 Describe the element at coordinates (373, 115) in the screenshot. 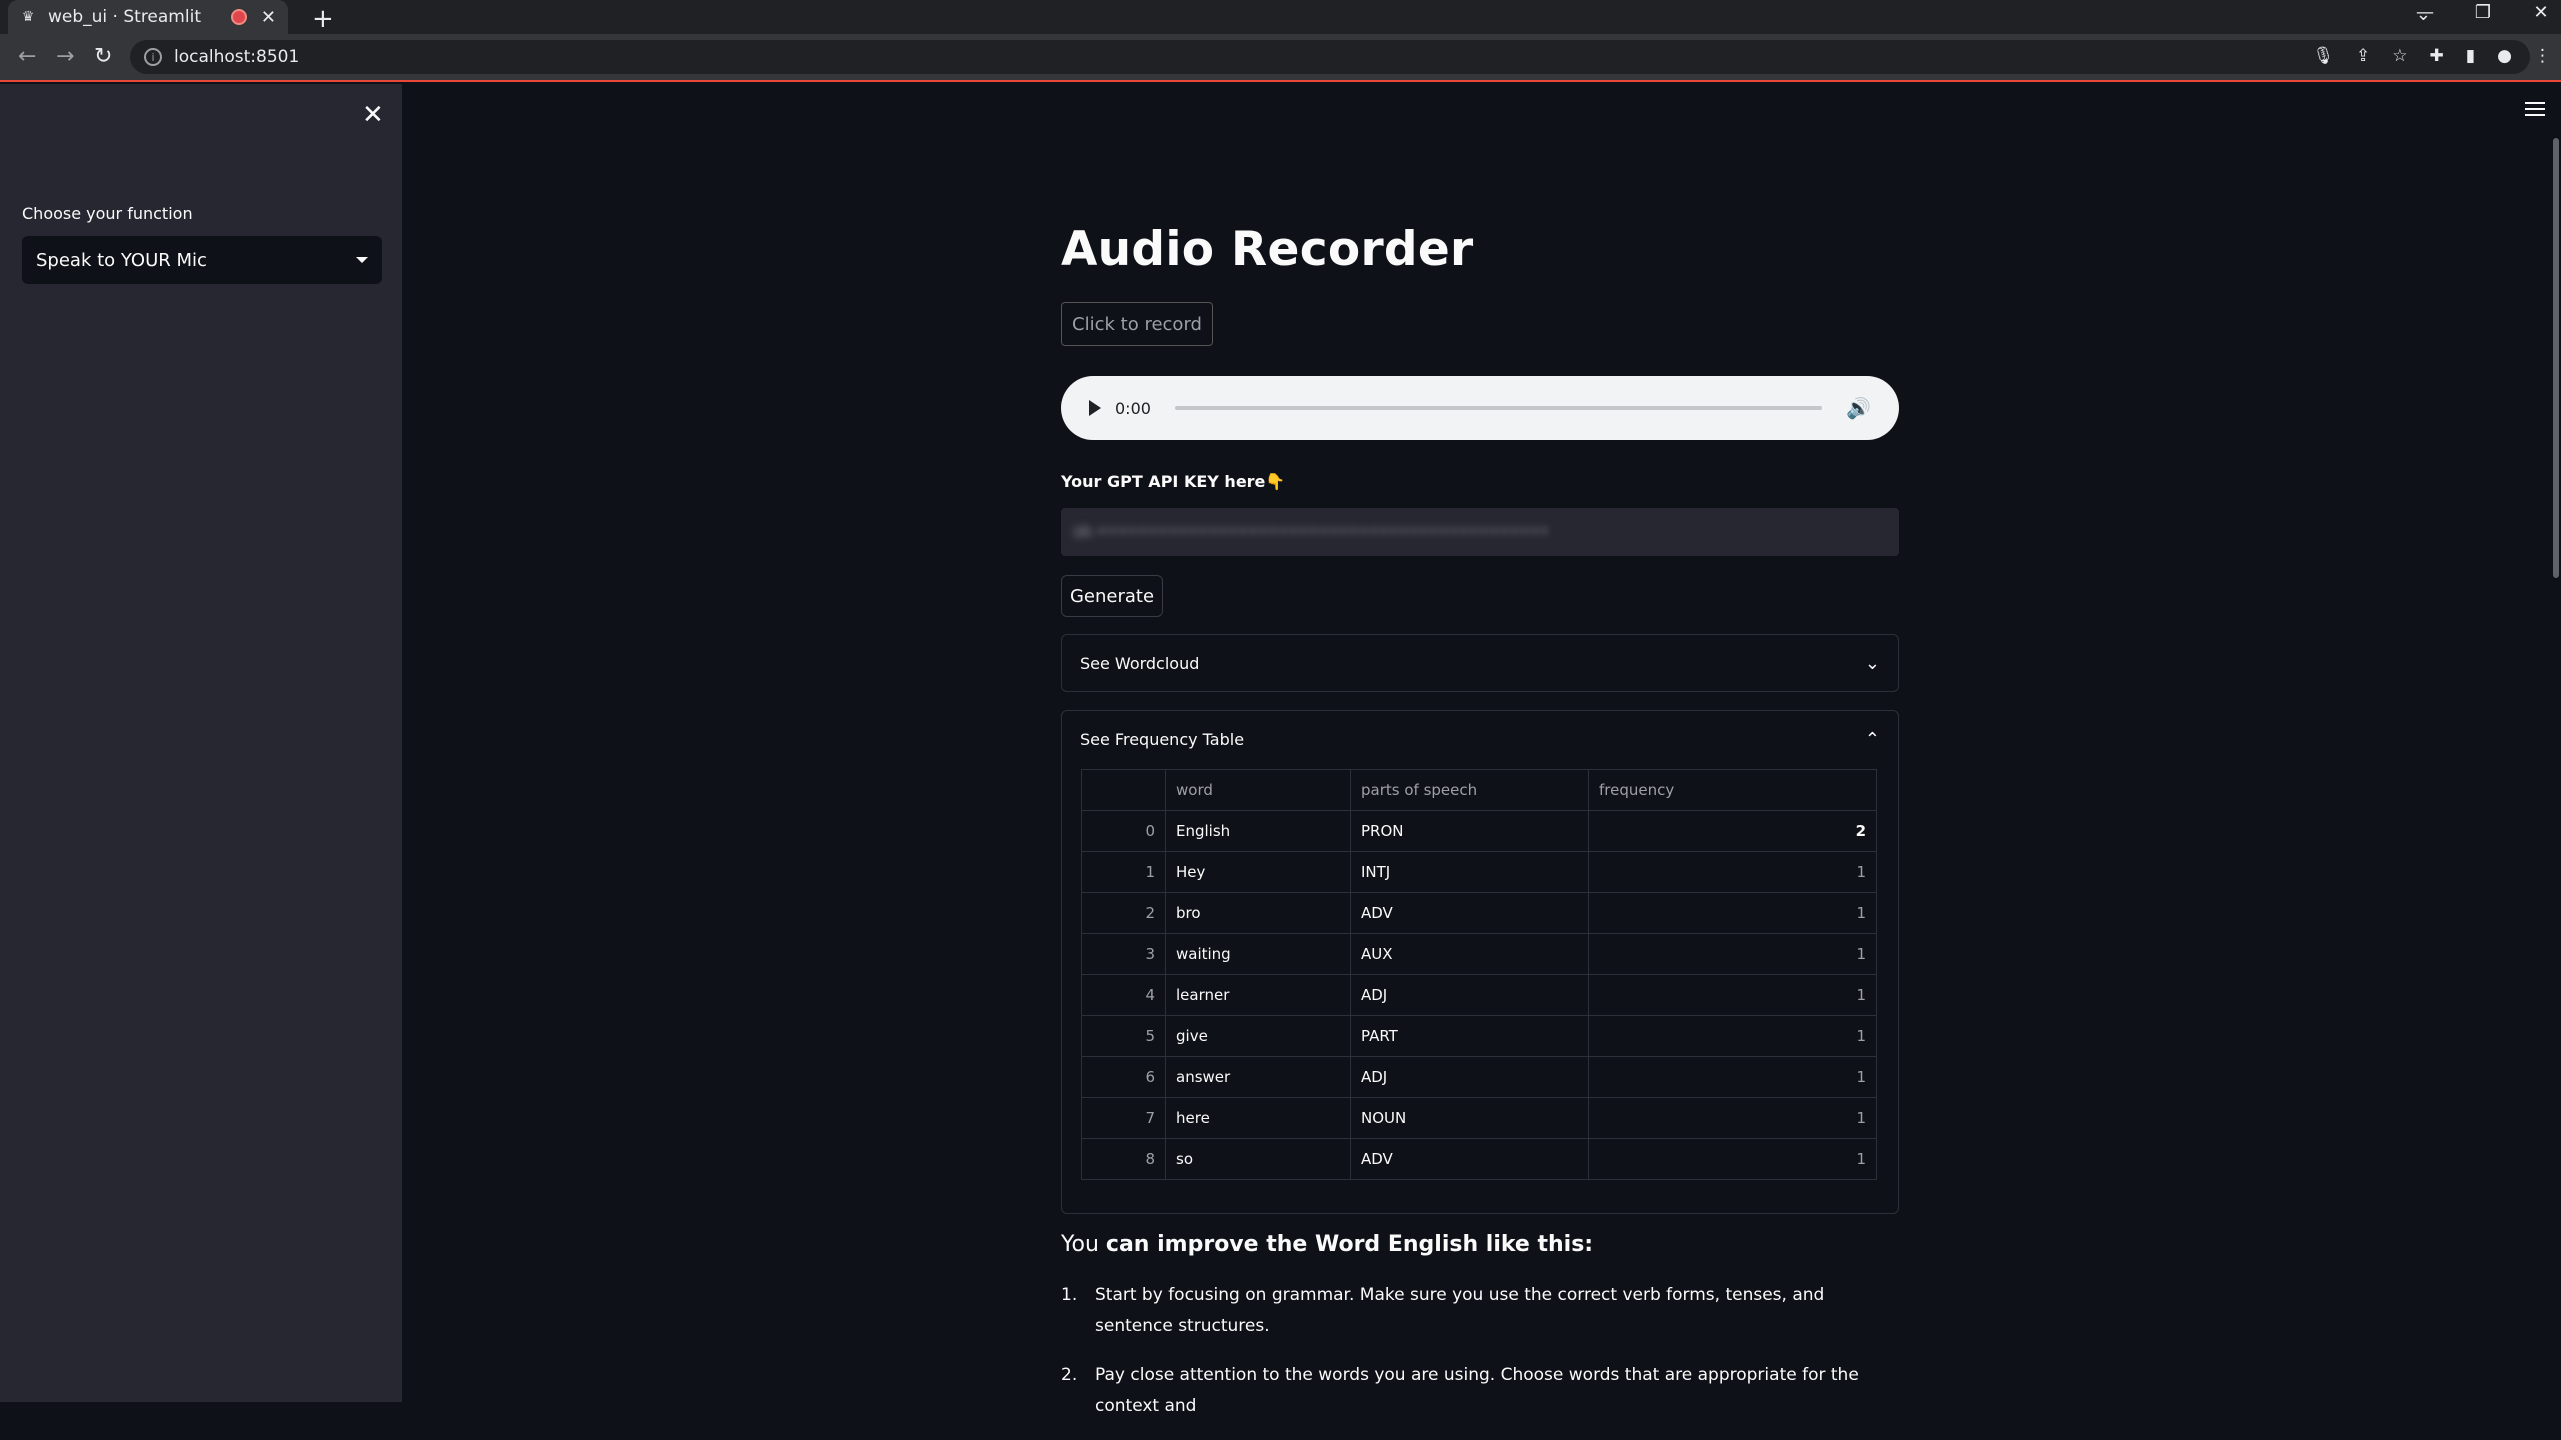

I see `close-sidebar-icon: ✕` at that location.